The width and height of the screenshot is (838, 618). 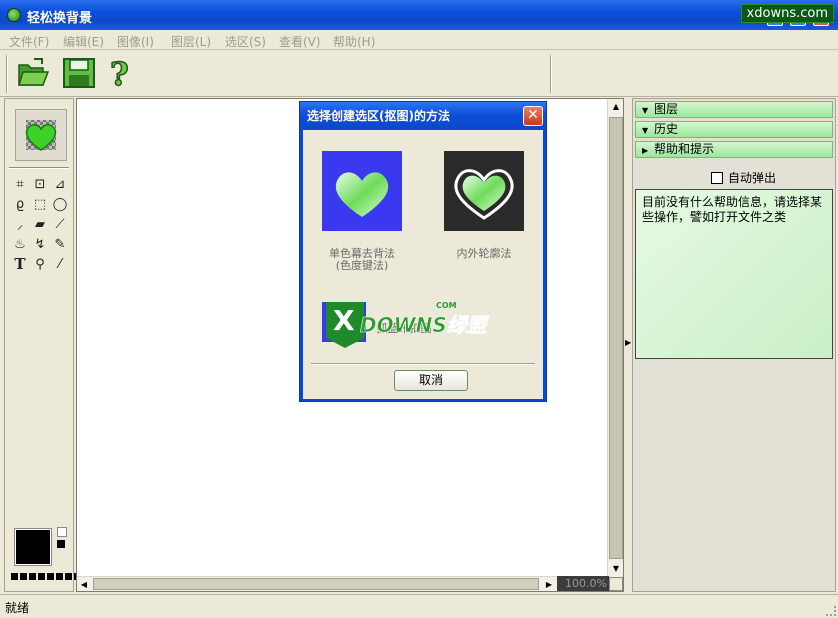 I want to click on toolbar: ?, so click(x=419, y=74).